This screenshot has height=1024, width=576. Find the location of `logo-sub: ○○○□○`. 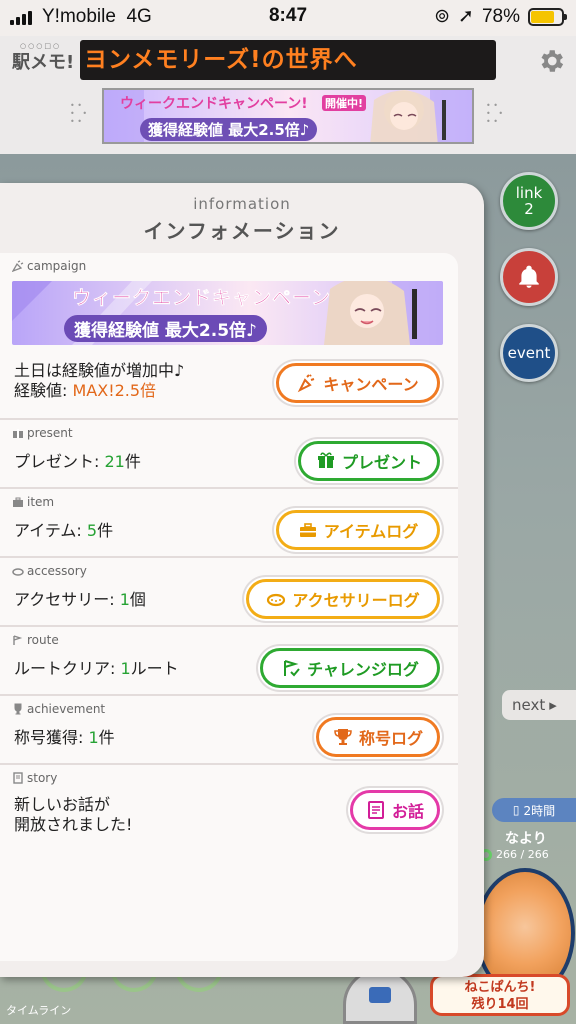

logo-sub: ○○○□○ is located at coordinates (41, 46).